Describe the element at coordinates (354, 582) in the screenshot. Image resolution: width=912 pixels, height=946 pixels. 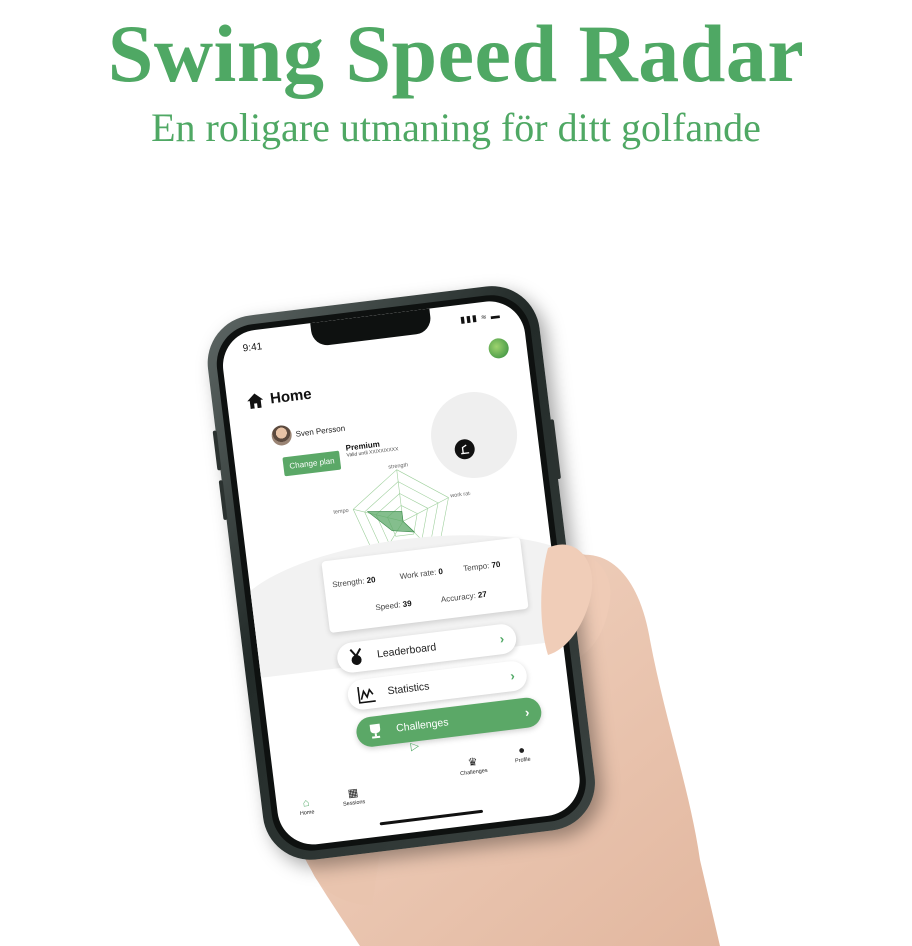
I see `stat-strength: Strength: 20` at that location.